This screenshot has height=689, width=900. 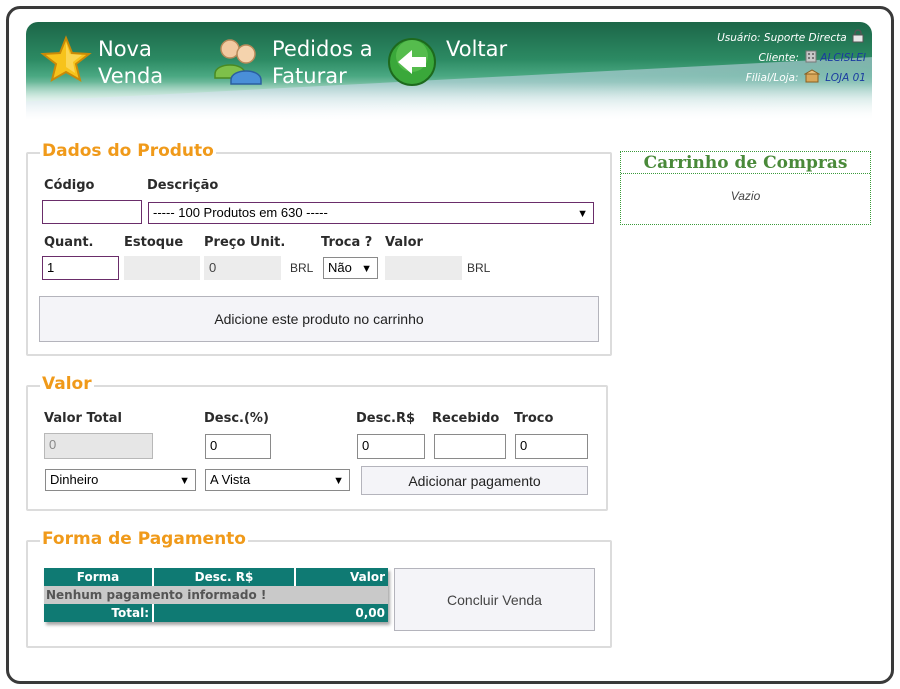 What do you see at coordinates (99, 577) in the screenshot?
I see `col-forma: Forma` at bounding box center [99, 577].